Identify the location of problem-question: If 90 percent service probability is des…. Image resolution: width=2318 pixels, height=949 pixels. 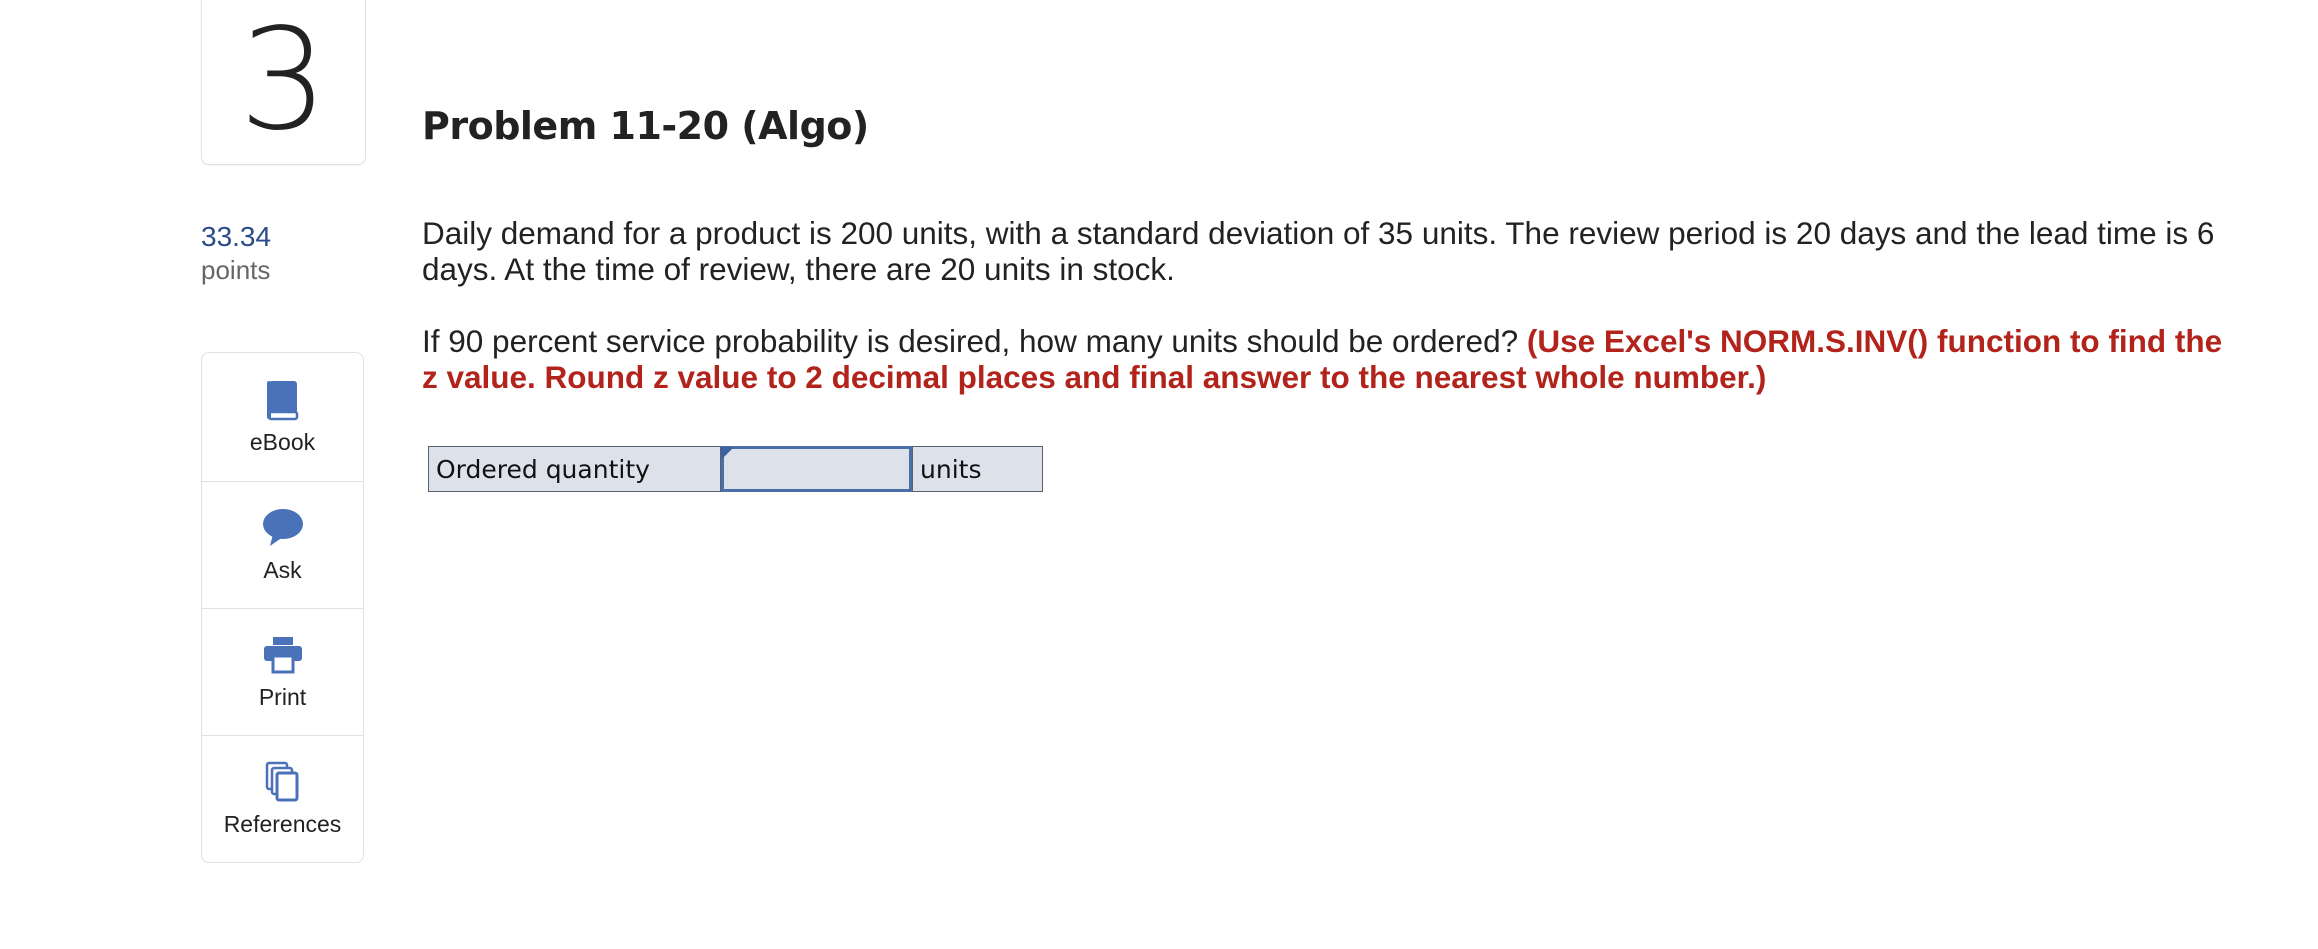
(1332, 359).